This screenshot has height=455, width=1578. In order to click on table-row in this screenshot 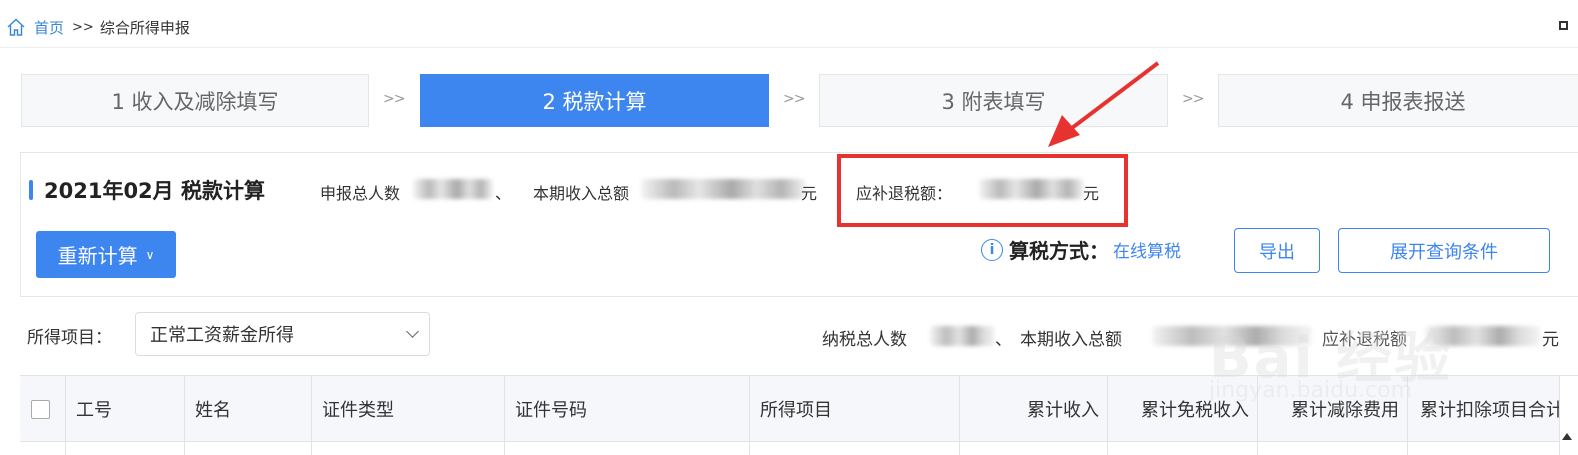, I will do `click(43, 448)`.